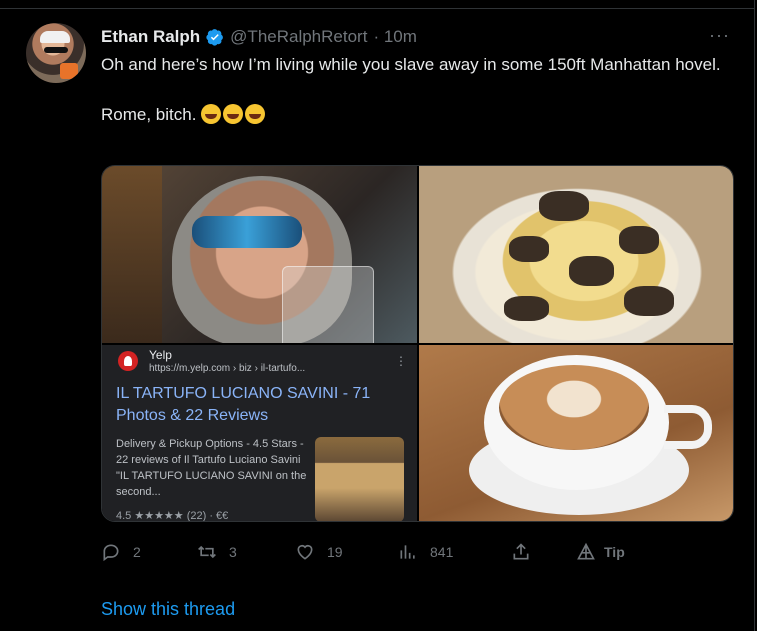 Image resolution: width=757 pixels, height=631 pixels. What do you see at coordinates (69, 71) in the screenshot?
I see `avatar-drink` at bounding box center [69, 71].